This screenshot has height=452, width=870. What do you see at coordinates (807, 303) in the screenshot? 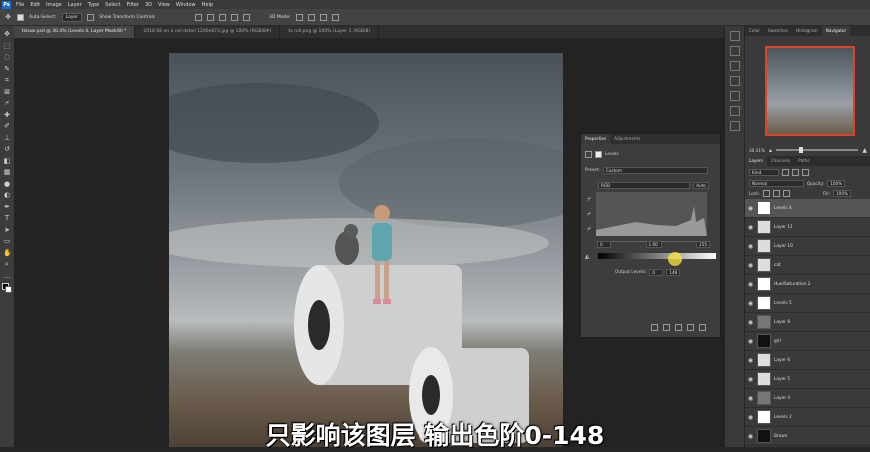
I see `layer-row: ◉ Levels 5` at bounding box center [807, 303].